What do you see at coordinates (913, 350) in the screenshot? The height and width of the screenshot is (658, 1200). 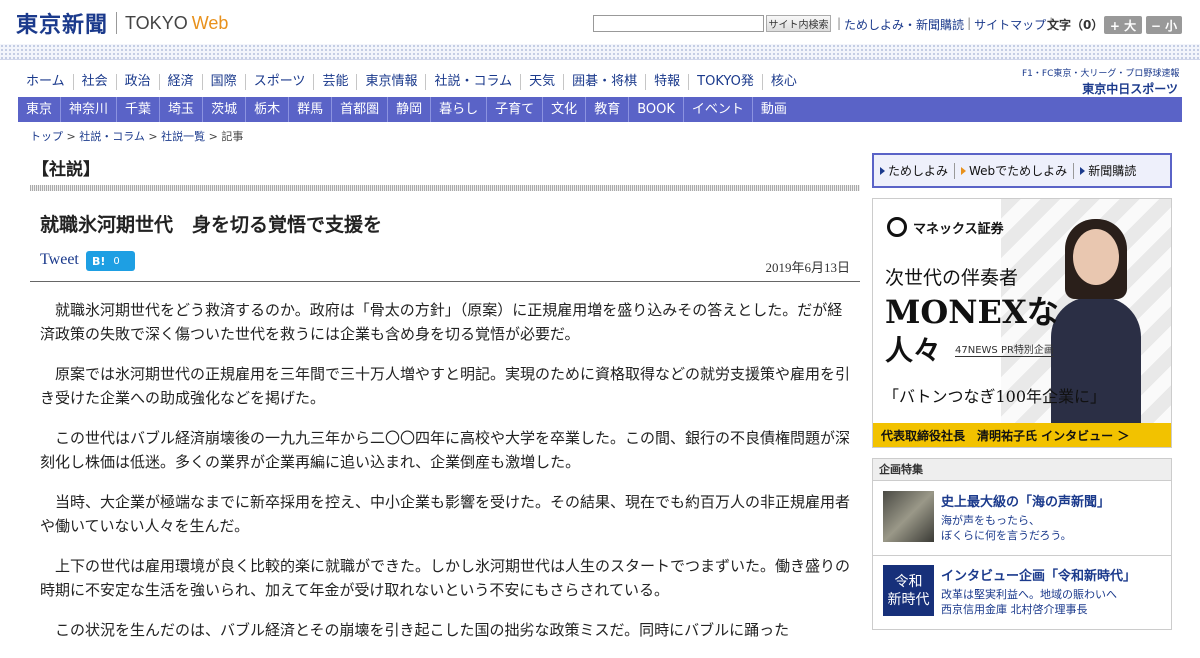 I see `ad-headline-3: 人々` at bounding box center [913, 350].